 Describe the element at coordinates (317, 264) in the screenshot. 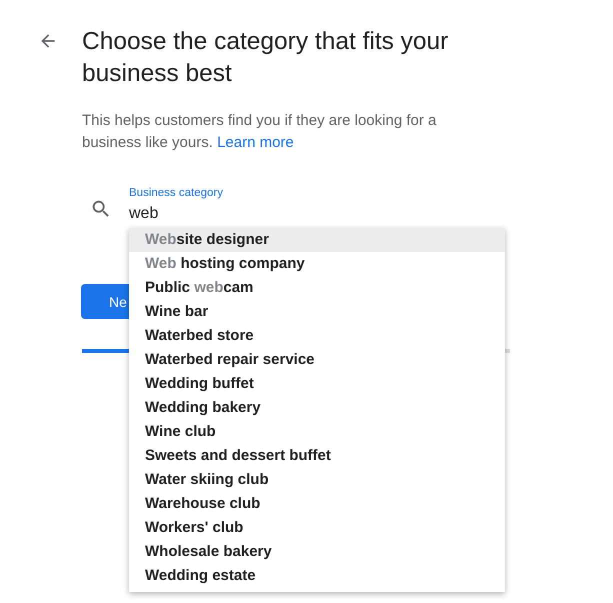

I see `suggestion-item: Web hosting company` at that location.